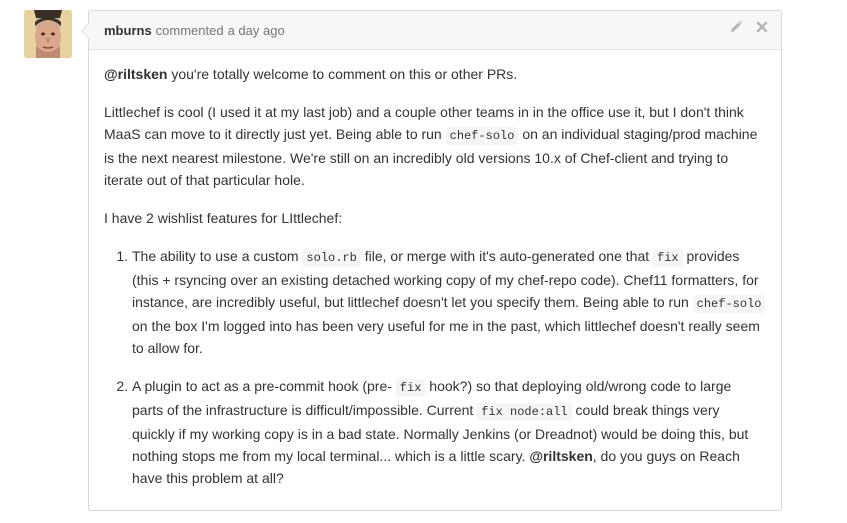 This screenshot has width=847, height=523. I want to click on avatar, so click(48, 34).